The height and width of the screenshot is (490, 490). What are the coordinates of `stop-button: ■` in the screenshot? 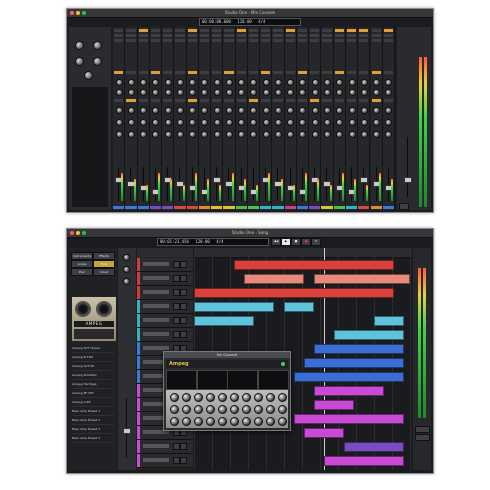 It's located at (296, 242).